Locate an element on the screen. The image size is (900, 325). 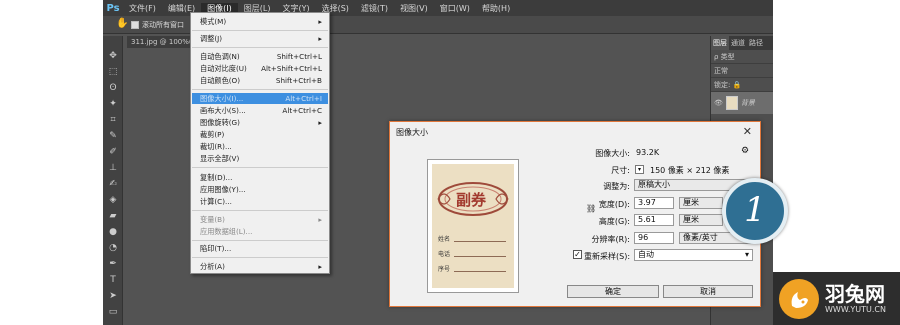
rabbit-logo-icon is located at coordinates (799, 298).